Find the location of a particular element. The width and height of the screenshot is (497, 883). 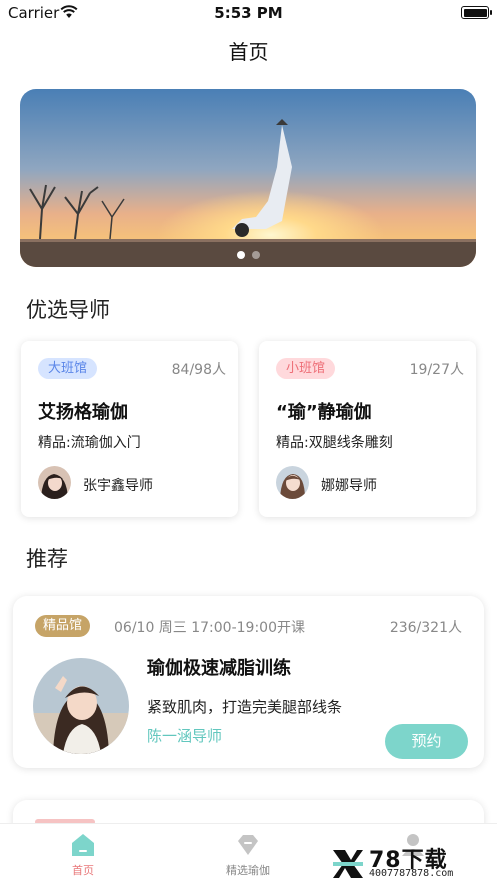

enrollment-count: 19/27人 is located at coordinates (436, 370).